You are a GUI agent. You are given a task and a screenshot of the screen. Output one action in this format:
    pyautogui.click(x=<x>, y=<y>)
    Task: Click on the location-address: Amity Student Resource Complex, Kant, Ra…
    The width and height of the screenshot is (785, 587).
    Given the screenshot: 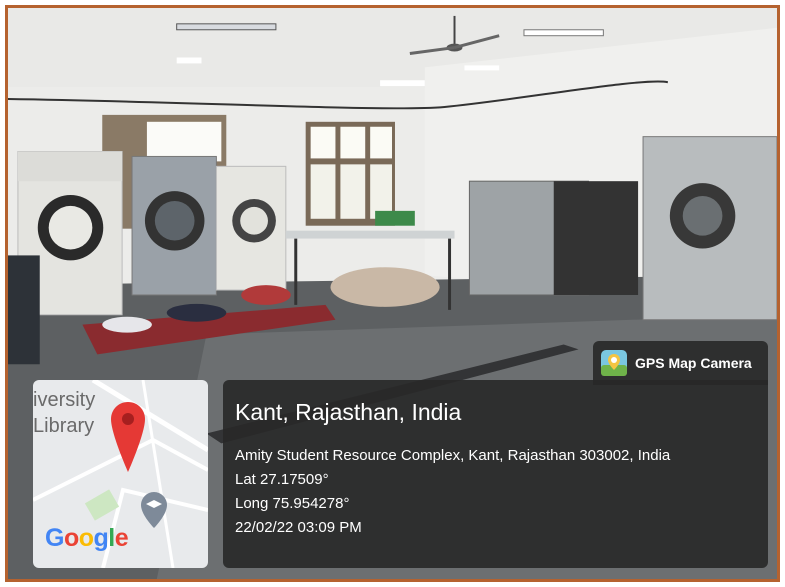 What is the action you would take?
    pyautogui.click(x=453, y=455)
    